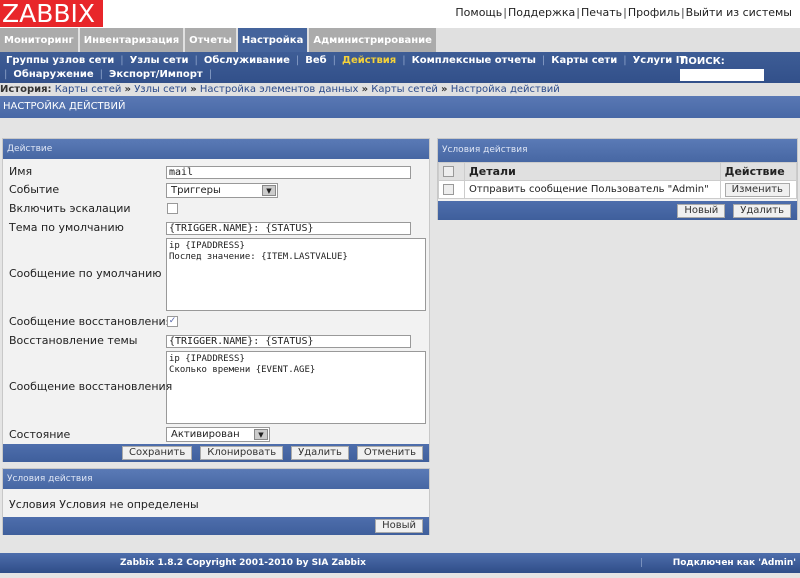 This screenshot has height=578, width=800. Describe the element at coordinates (26, 89) in the screenshot. I see `history-label: История:` at that location.